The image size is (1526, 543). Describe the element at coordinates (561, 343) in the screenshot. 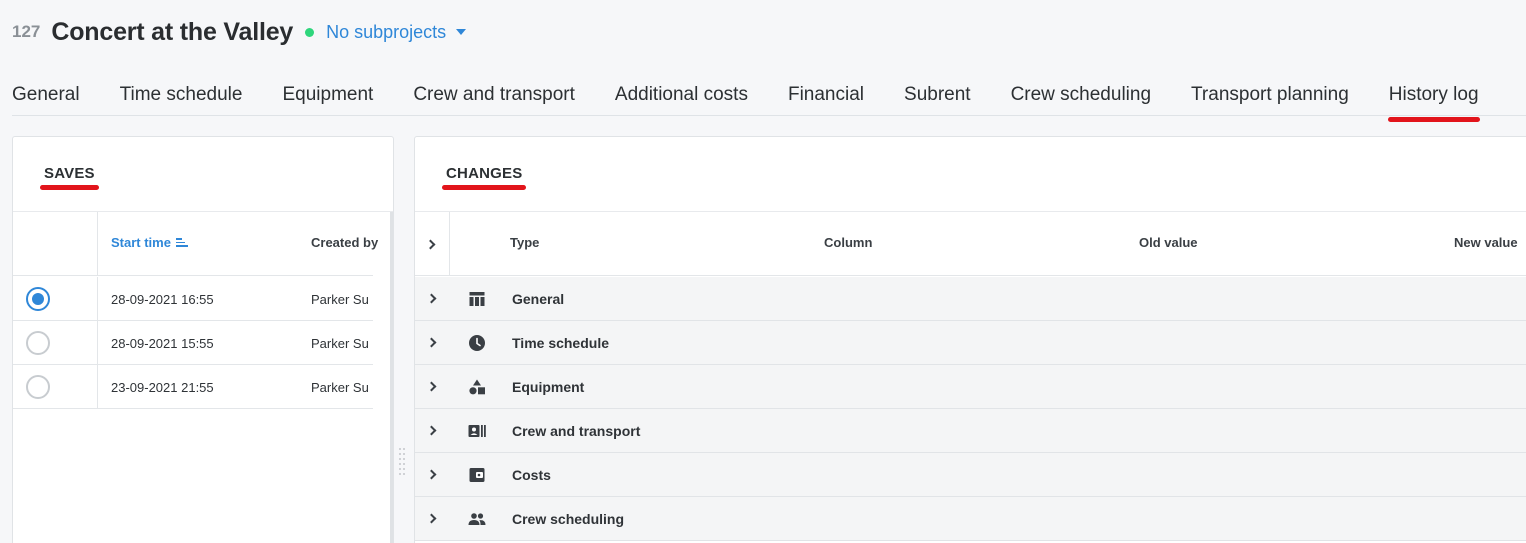

I see `change-group-label: Time schedule` at that location.